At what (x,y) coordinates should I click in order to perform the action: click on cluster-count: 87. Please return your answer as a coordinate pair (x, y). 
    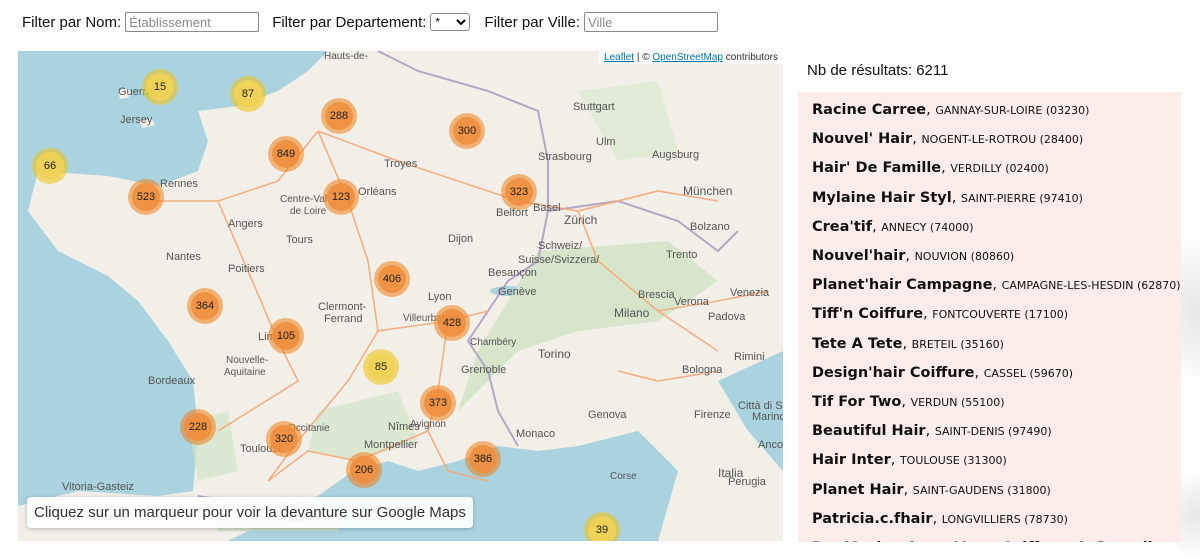
    Looking at the image, I should click on (248, 94).